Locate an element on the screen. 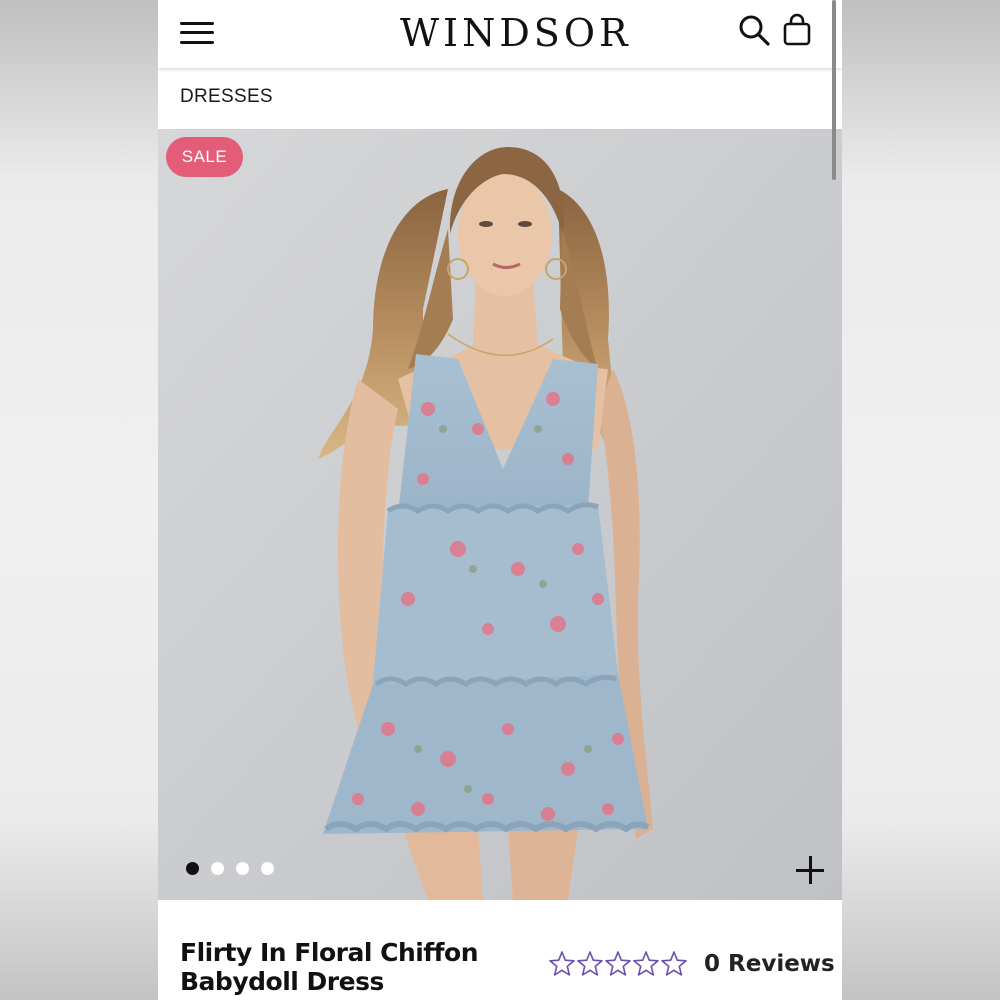 This screenshot has height=1000, width=1000. review-count-link: 0 Reviews is located at coordinates (769, 964).